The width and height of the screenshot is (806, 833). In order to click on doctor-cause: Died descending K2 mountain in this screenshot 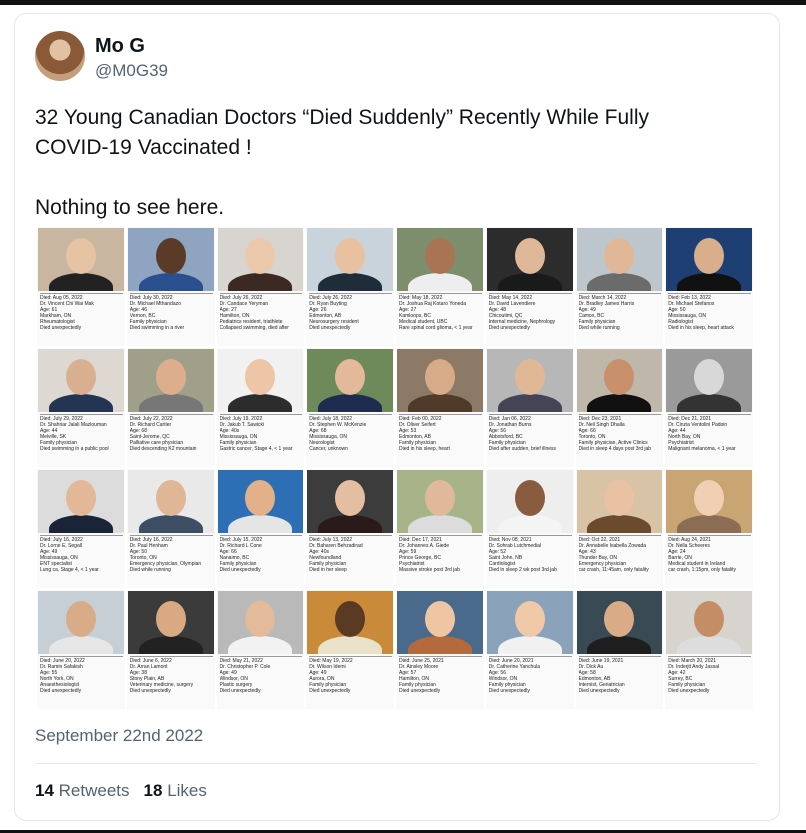, I will do `click(163, 449)`.